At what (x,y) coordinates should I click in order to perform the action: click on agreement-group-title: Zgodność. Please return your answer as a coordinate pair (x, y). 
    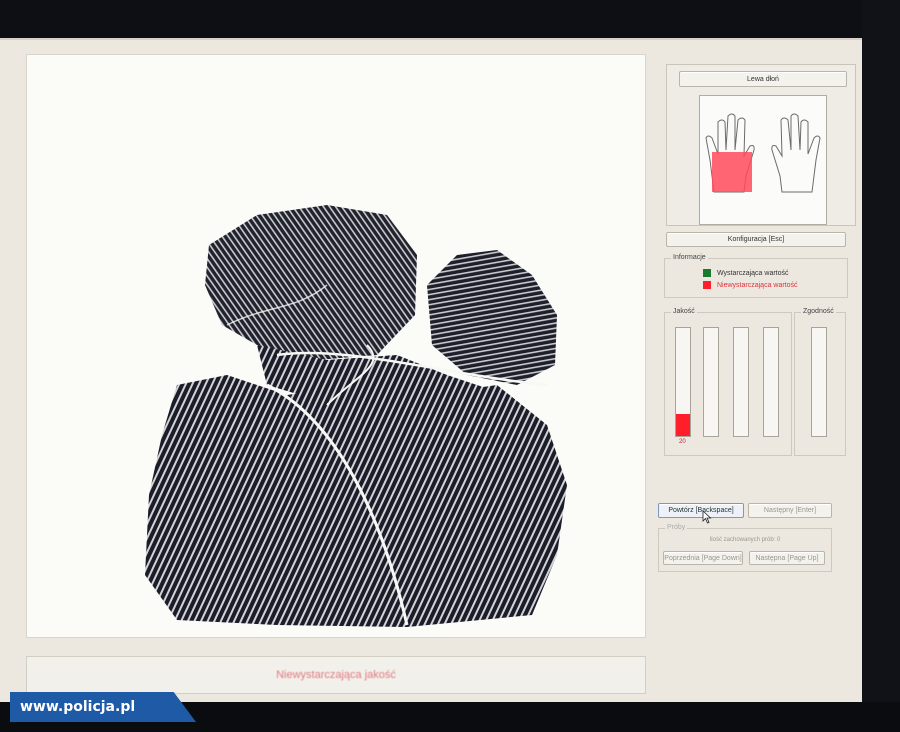
    Looking at the image, I should click on (818, 311).